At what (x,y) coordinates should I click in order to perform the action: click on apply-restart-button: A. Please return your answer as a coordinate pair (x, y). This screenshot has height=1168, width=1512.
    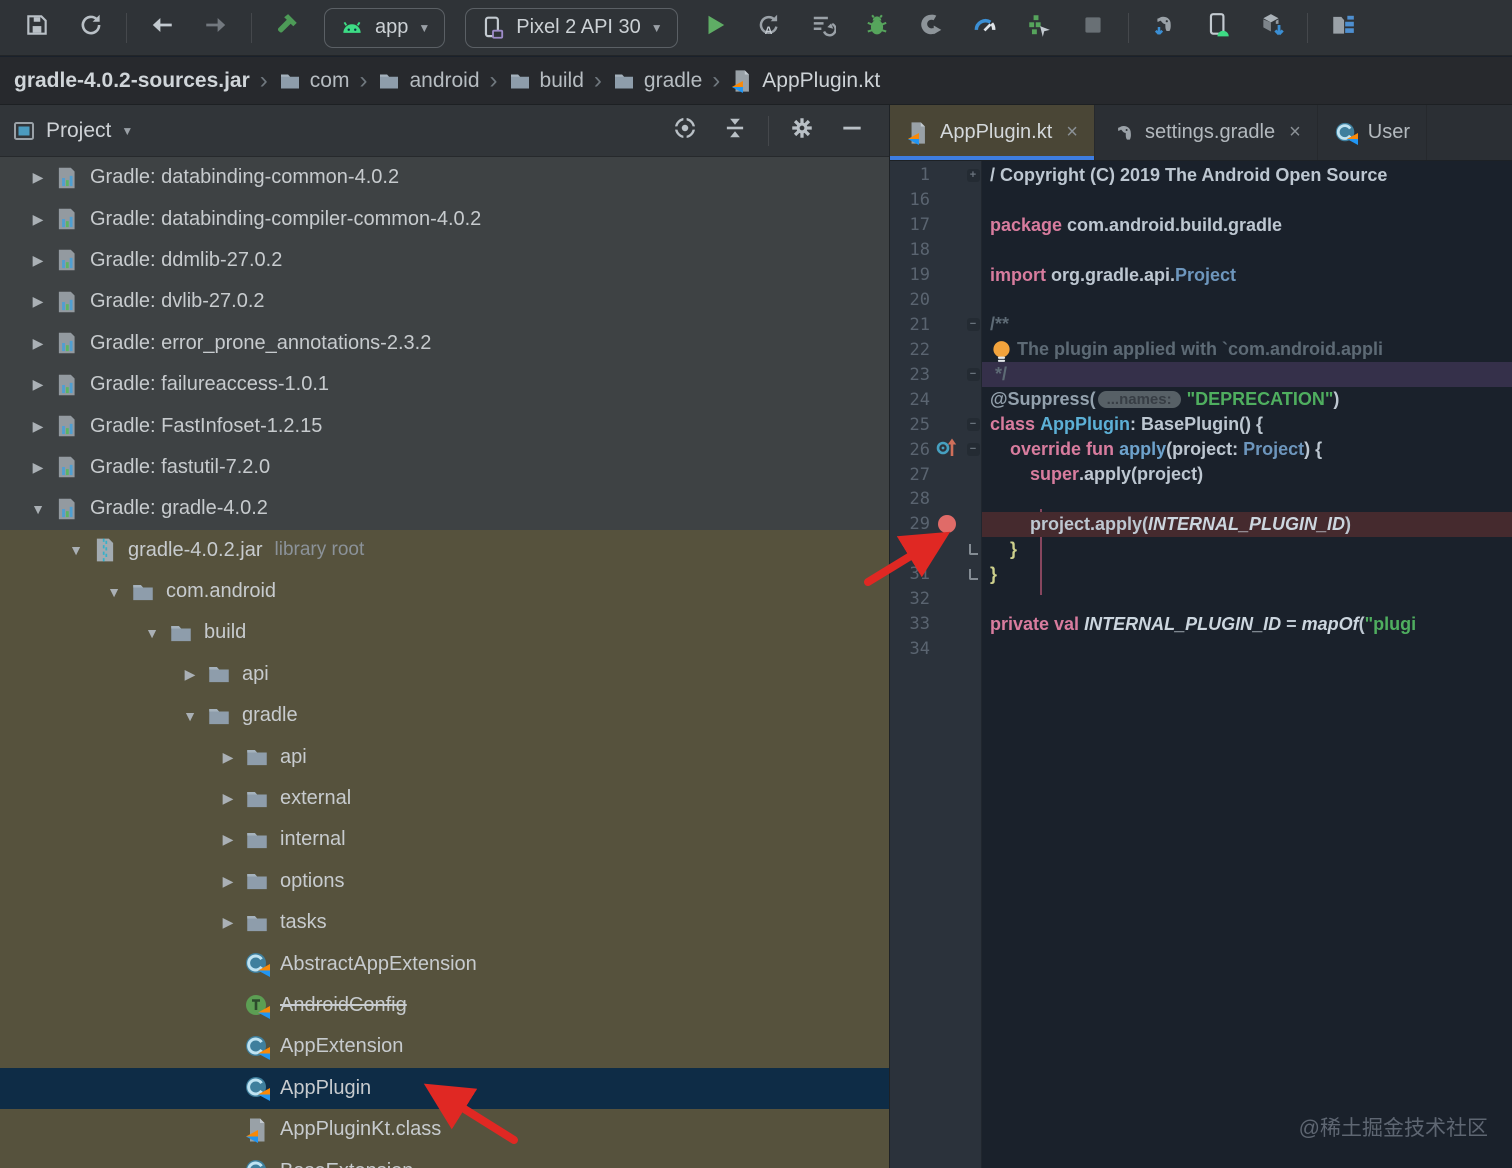
    Looking at the image, I should click on (769, 28).